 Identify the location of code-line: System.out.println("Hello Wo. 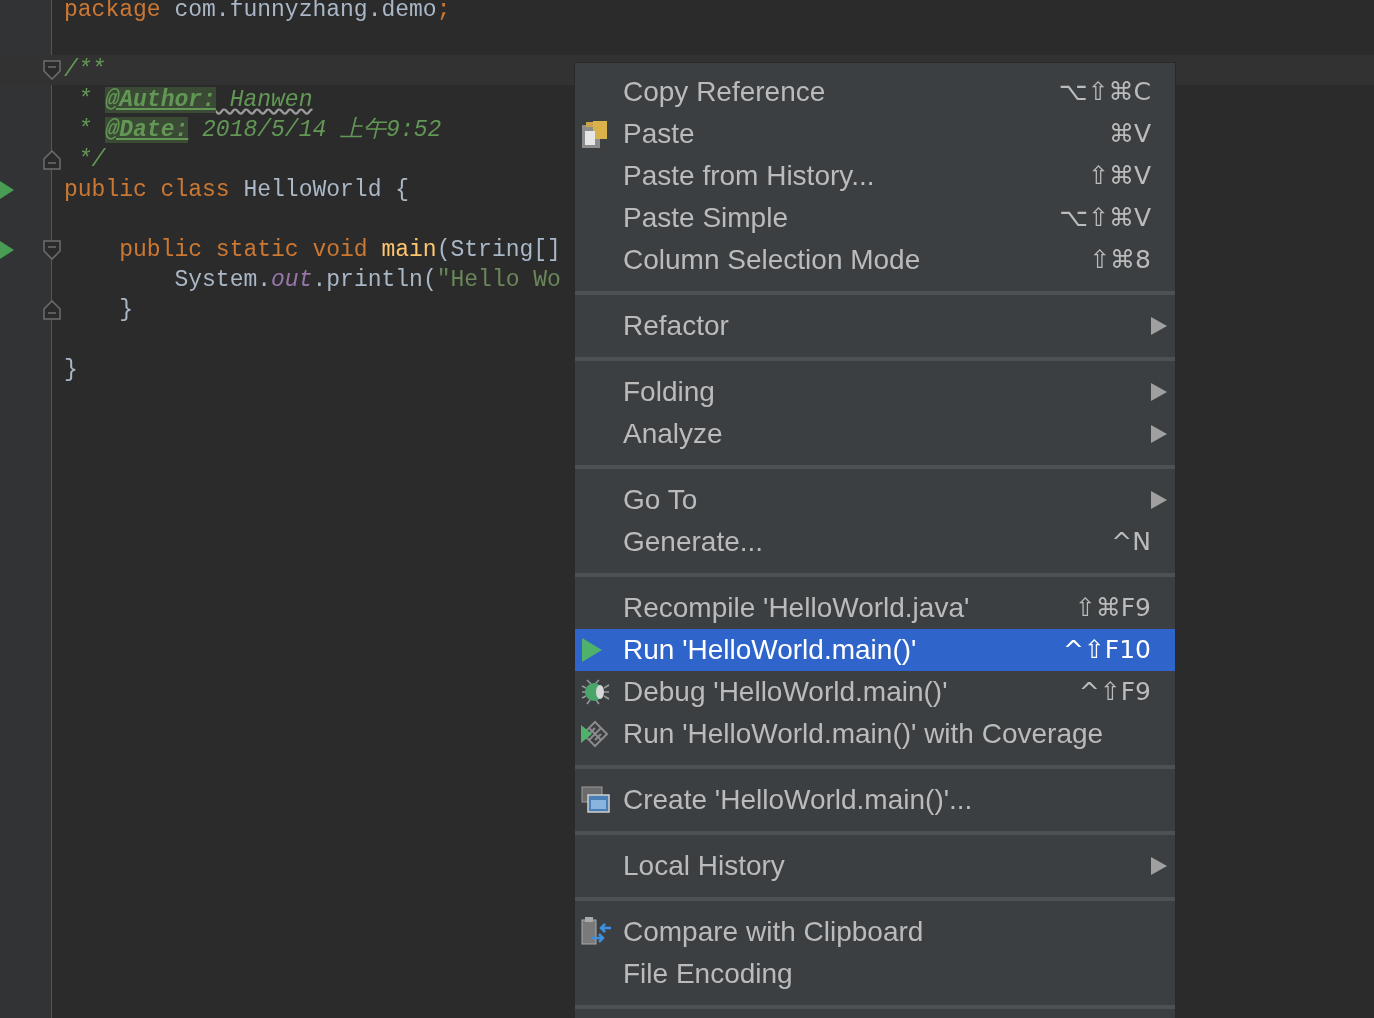
(367, 280).